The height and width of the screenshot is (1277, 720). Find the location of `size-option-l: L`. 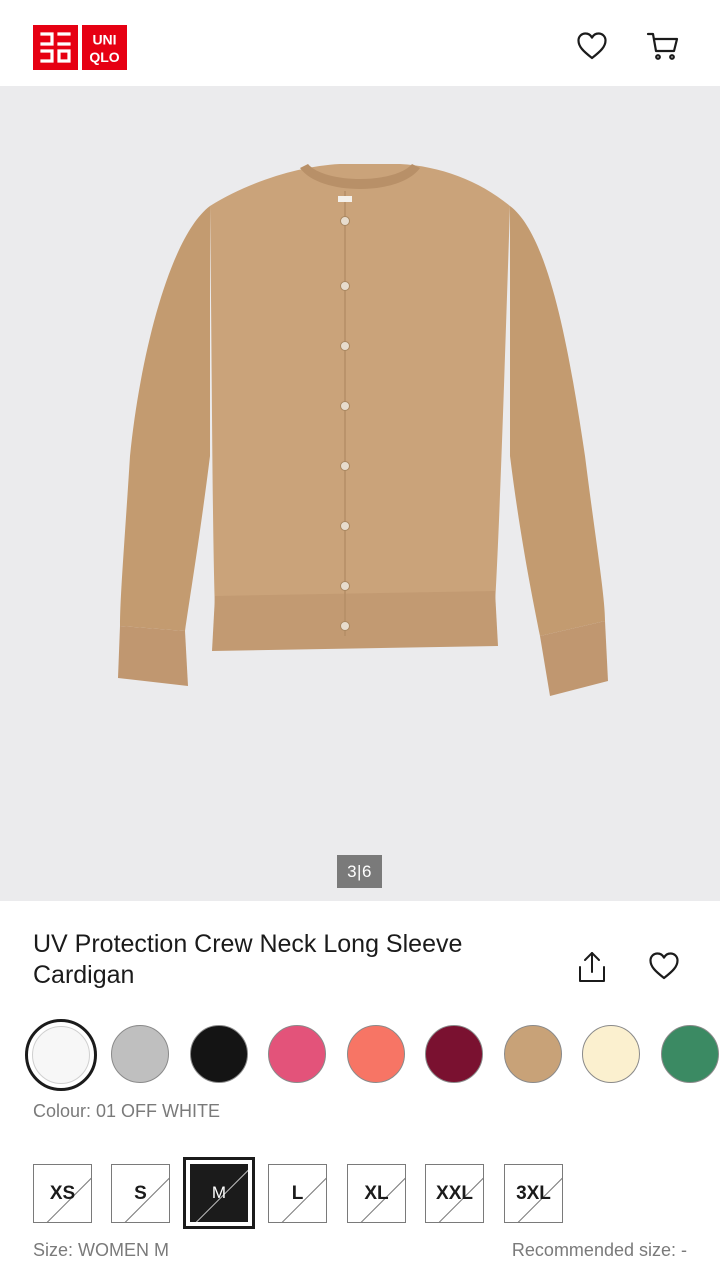

size-option-l: L is located at coordinates (297, 1193).